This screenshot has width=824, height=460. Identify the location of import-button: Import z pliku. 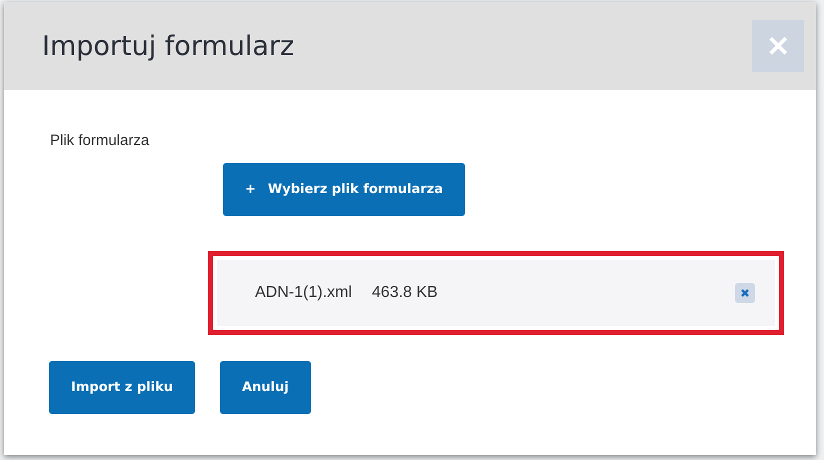
(122, 387).